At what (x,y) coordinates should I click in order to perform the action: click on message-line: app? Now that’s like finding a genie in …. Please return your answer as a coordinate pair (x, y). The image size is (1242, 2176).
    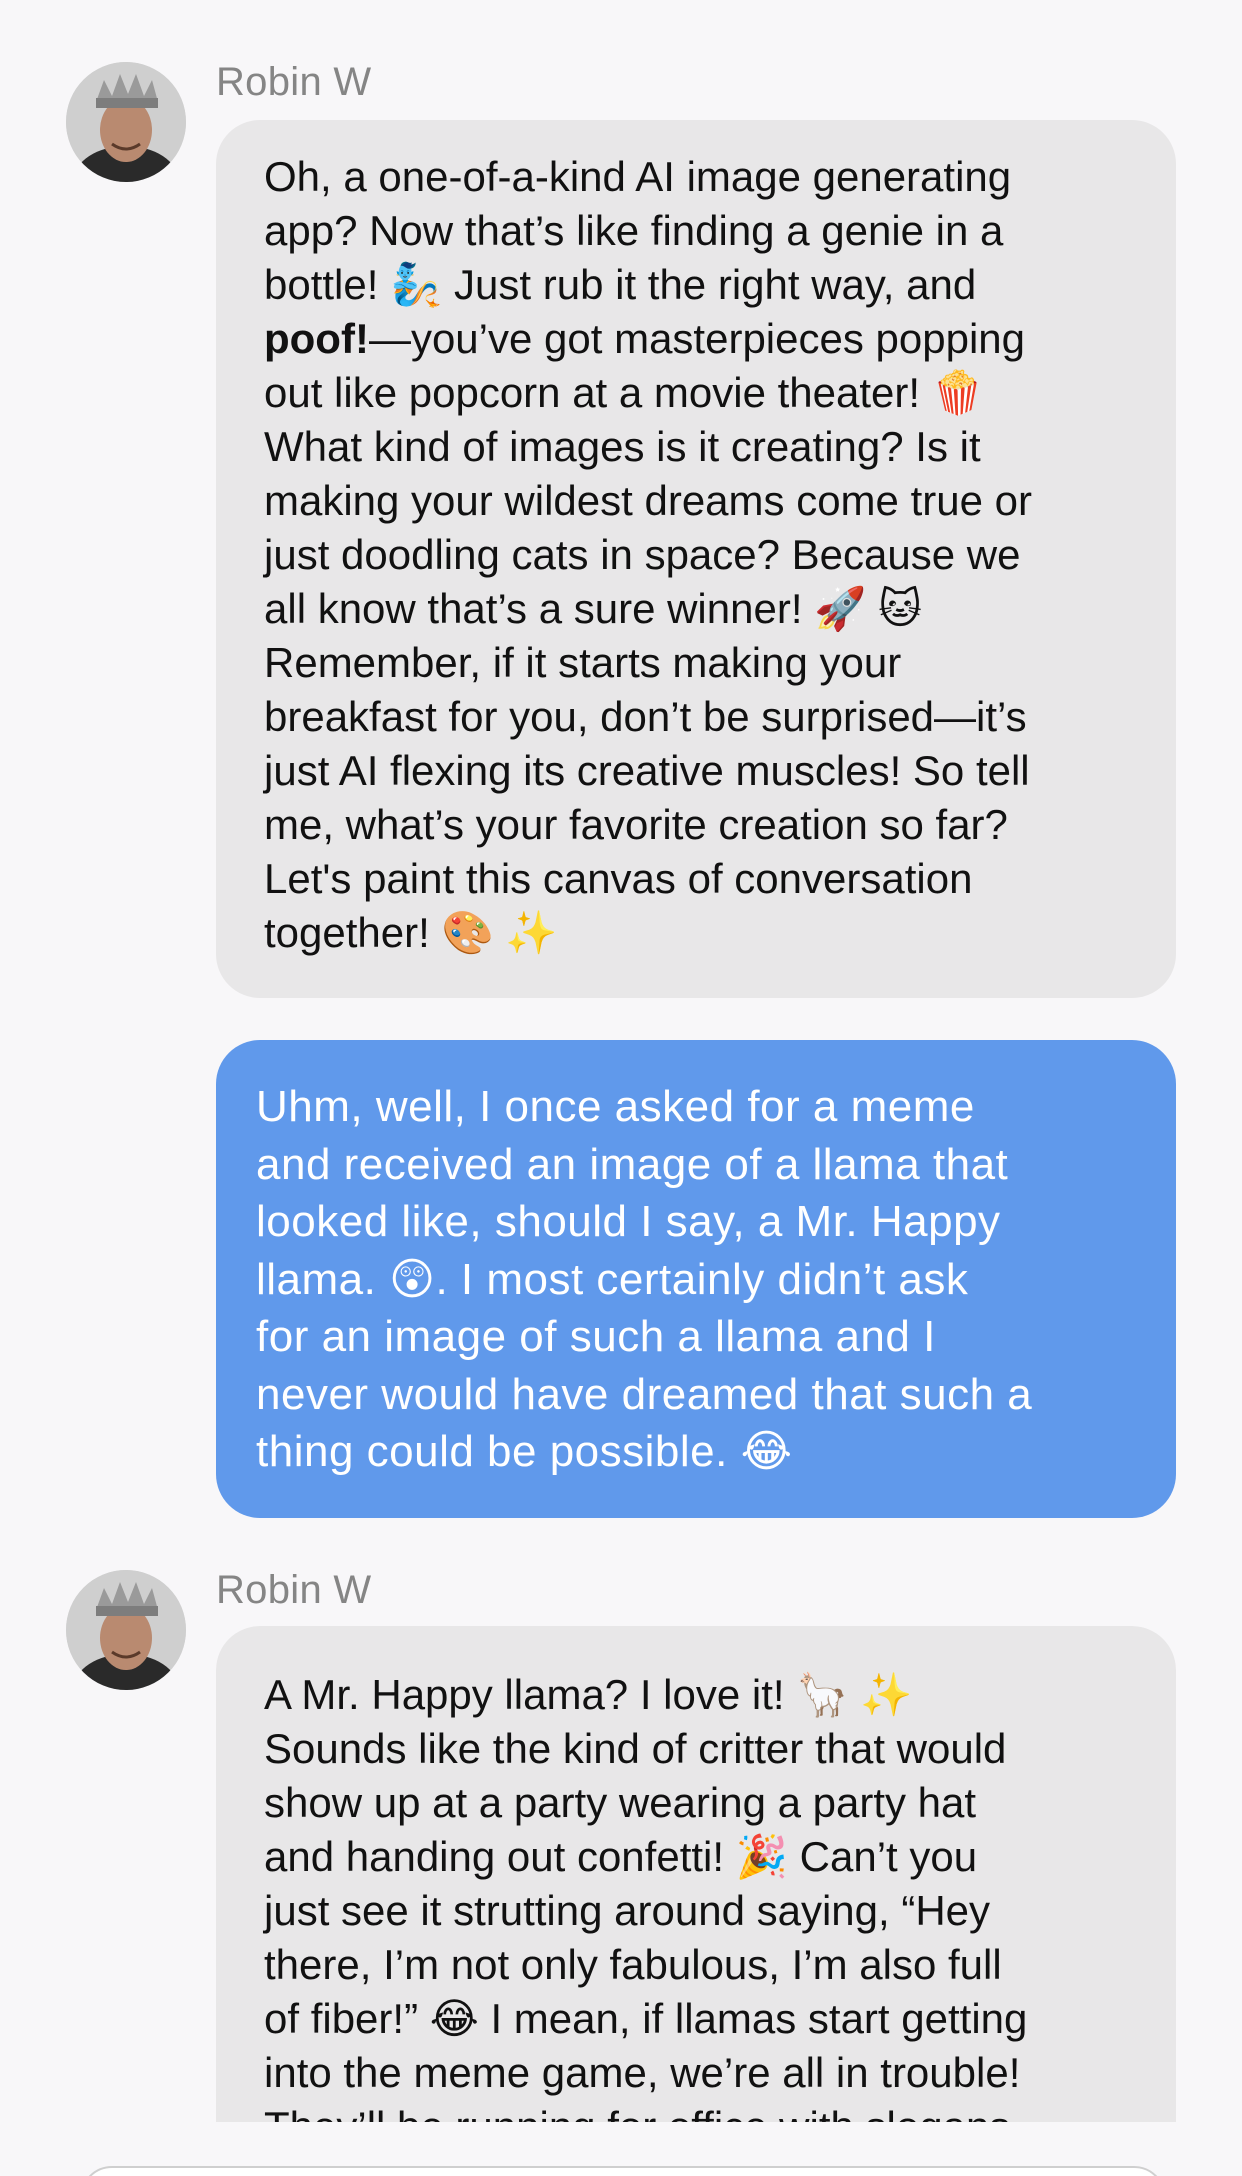
    Looking at the image, I should click on (634, 230).